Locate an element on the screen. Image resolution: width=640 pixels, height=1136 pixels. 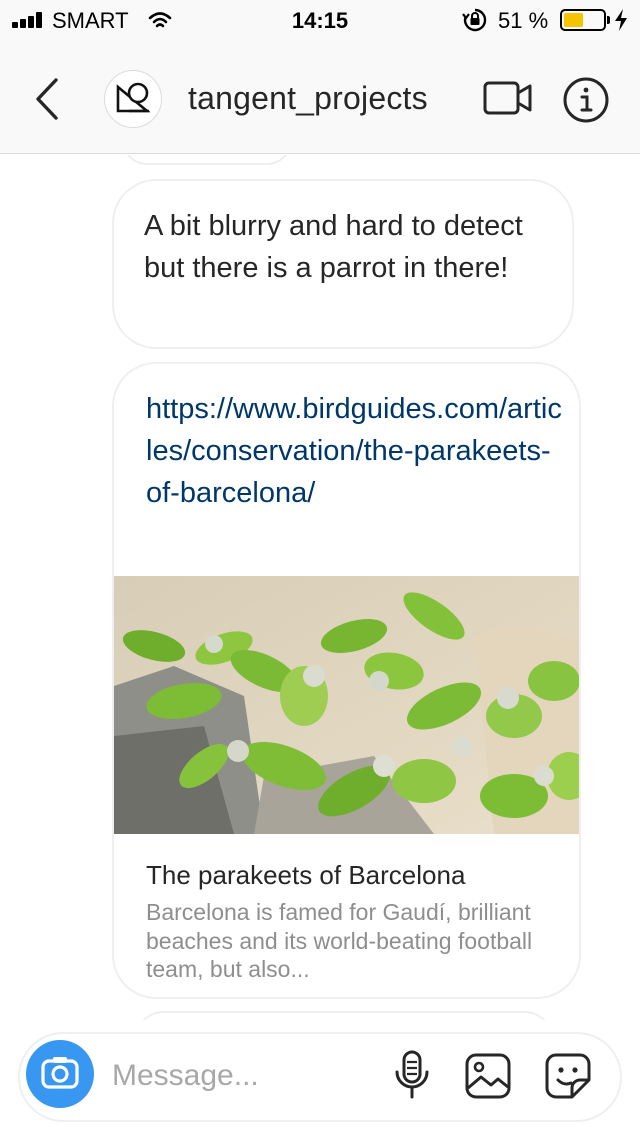
battery-icon is located at coordinates (583, 20).